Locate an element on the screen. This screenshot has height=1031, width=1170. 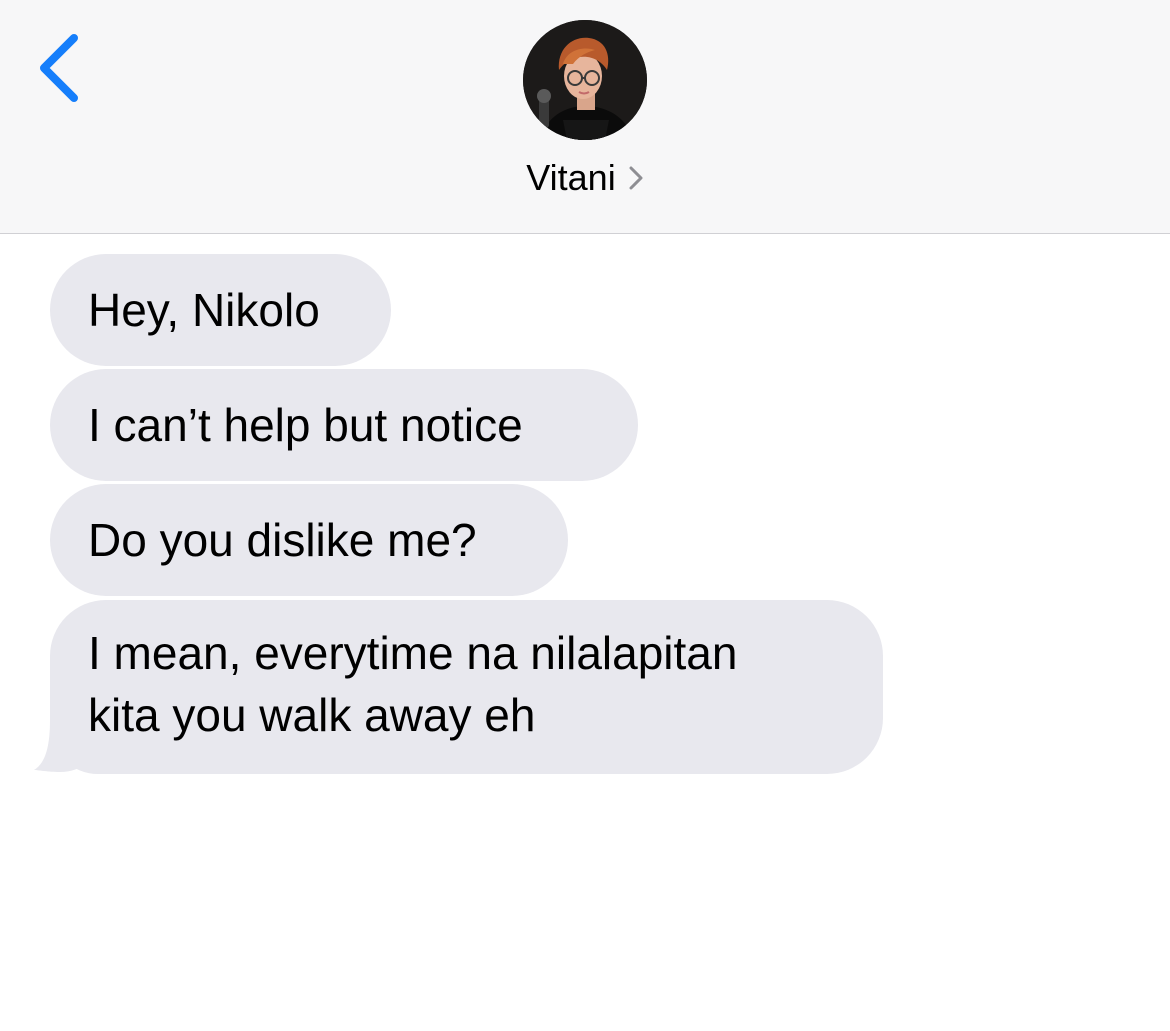
incoming-message-bubble: I can’t help but notice is located at coordinates (344, 425).